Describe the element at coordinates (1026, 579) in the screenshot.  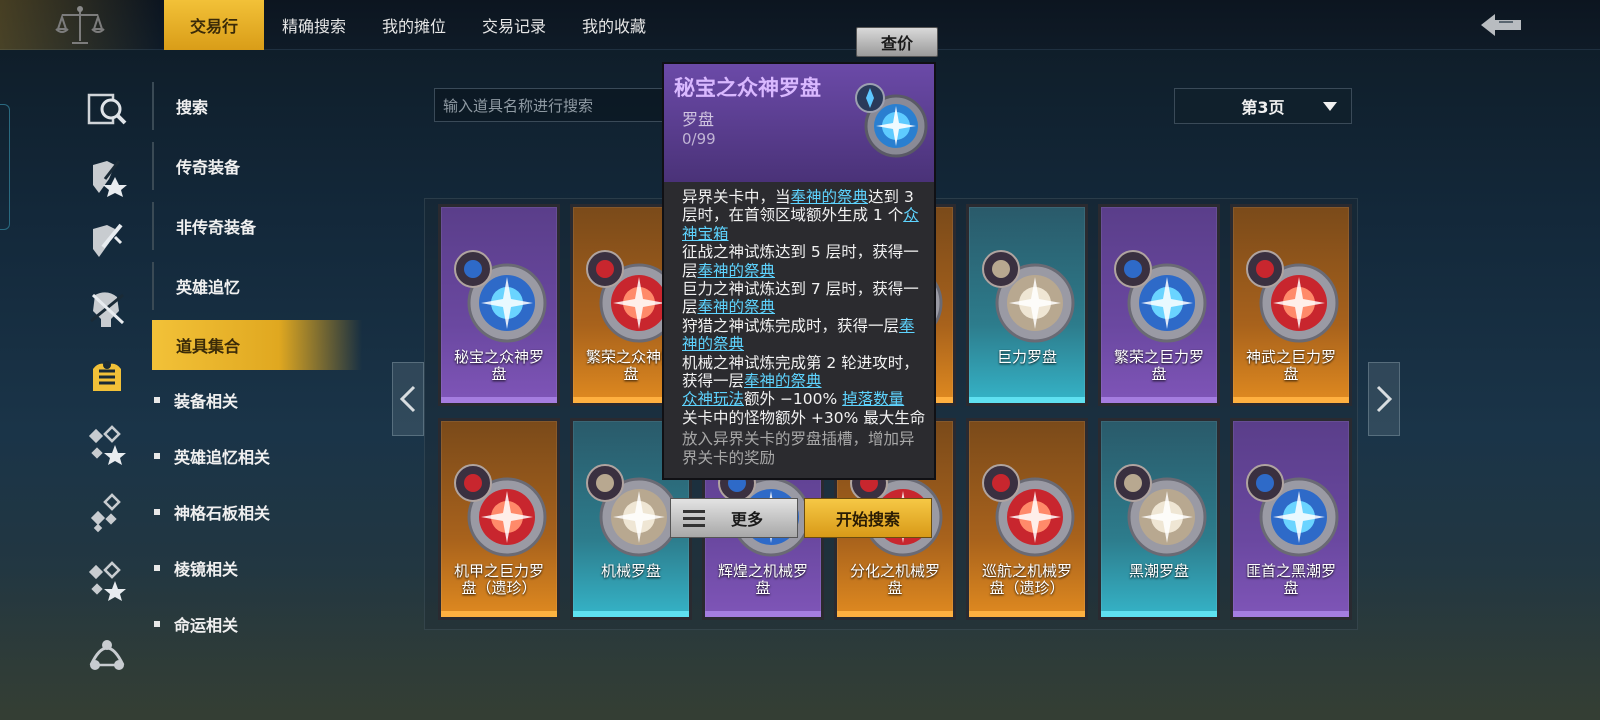
I see `item-card-name: 巡航之机械罗盘（遗珍）` at that location.